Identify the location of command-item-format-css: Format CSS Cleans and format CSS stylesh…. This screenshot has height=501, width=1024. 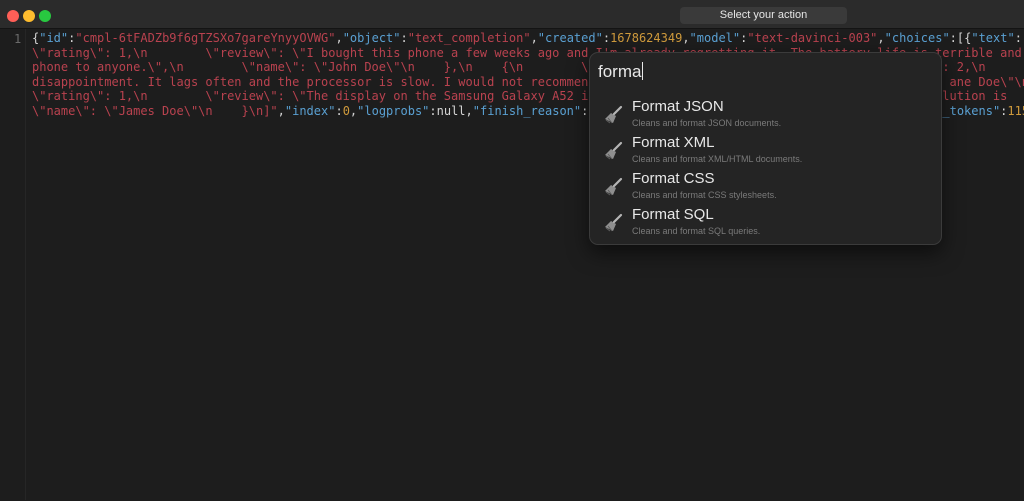
(765, 185).